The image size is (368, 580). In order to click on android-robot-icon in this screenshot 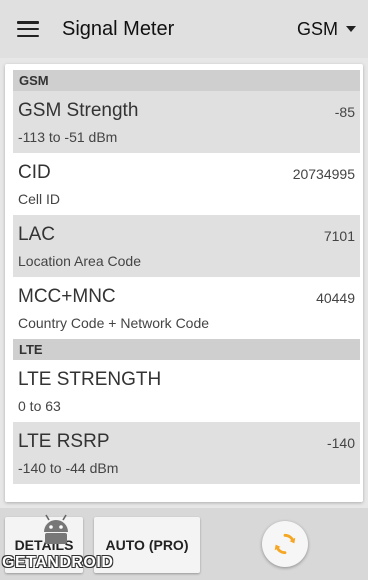, I will do `click(56, 529)`.